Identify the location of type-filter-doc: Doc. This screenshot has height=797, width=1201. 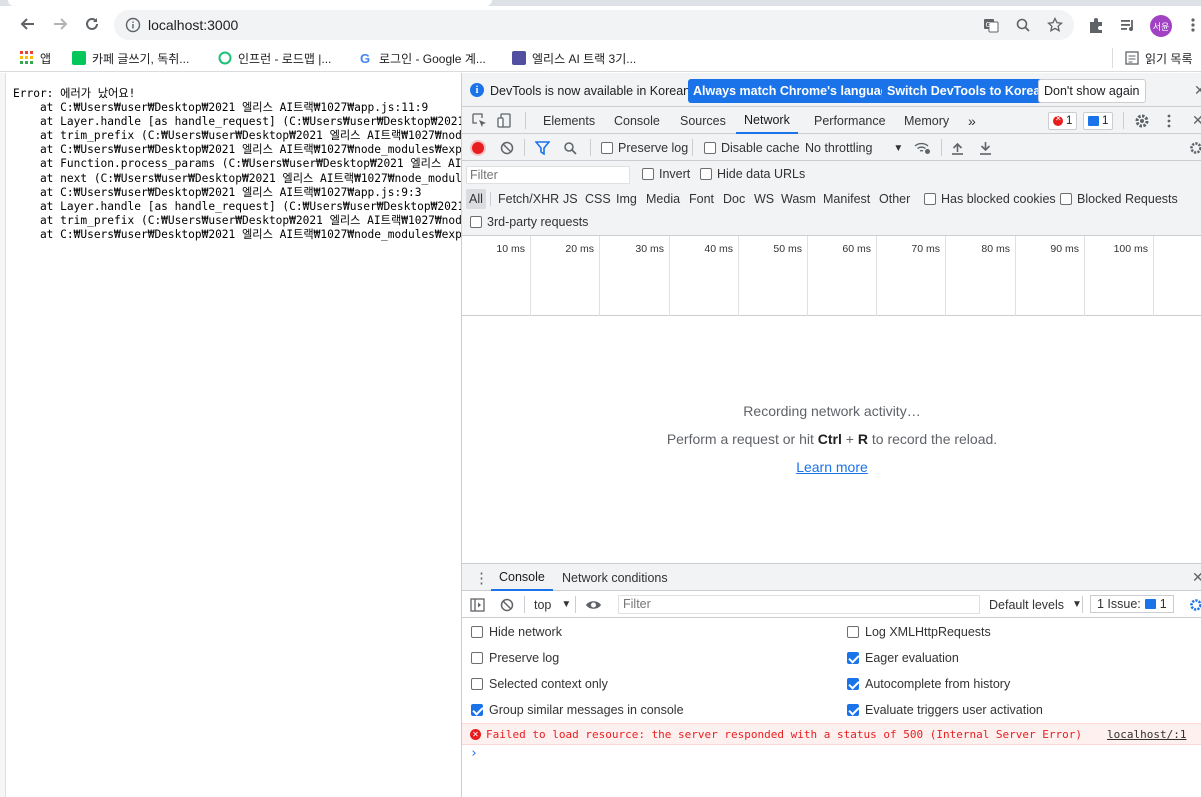
(734, 199).